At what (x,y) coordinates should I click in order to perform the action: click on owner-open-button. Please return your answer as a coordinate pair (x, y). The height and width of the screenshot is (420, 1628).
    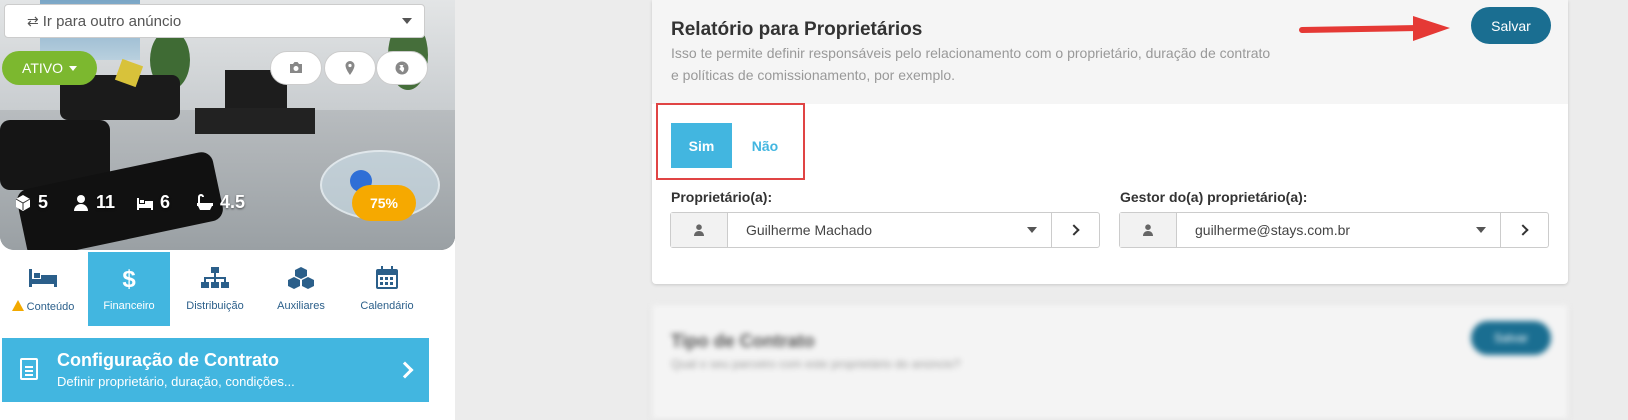
    Looking at the image, I should click on (1075, 230).